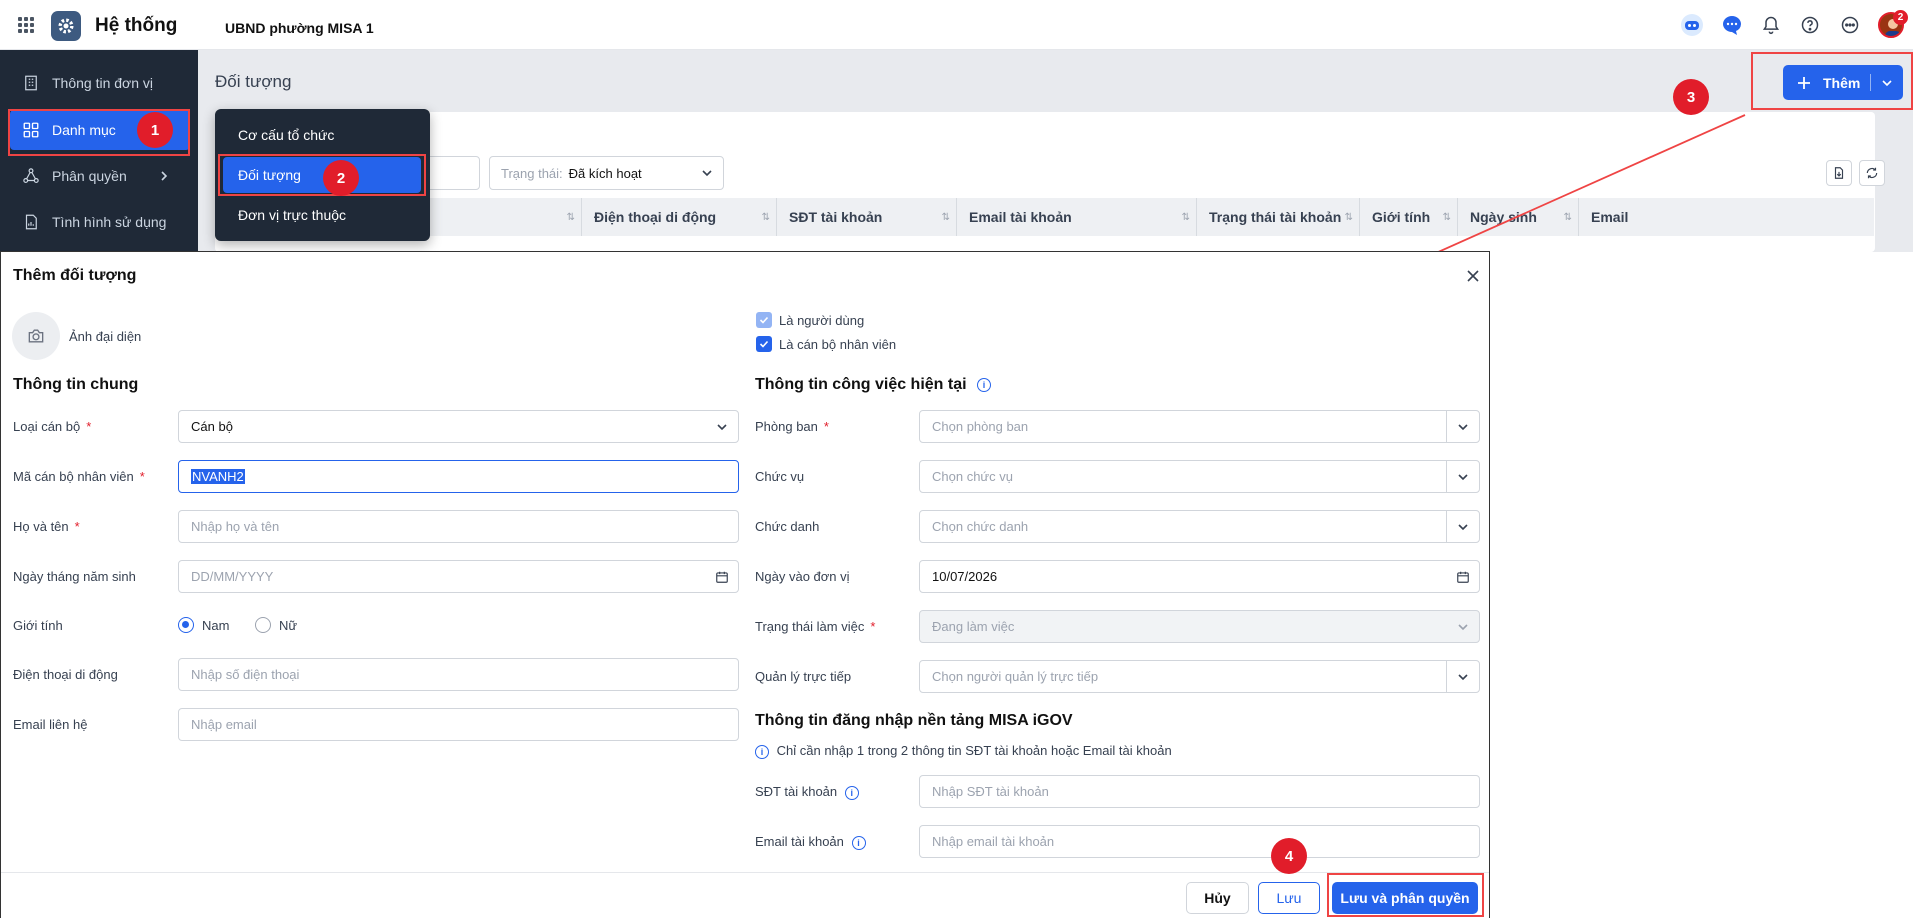  Describe the element at coordinates (1278, 217) in the screenshot. I see `column-header: Trạng thái tài khoản ⇅` at that location.